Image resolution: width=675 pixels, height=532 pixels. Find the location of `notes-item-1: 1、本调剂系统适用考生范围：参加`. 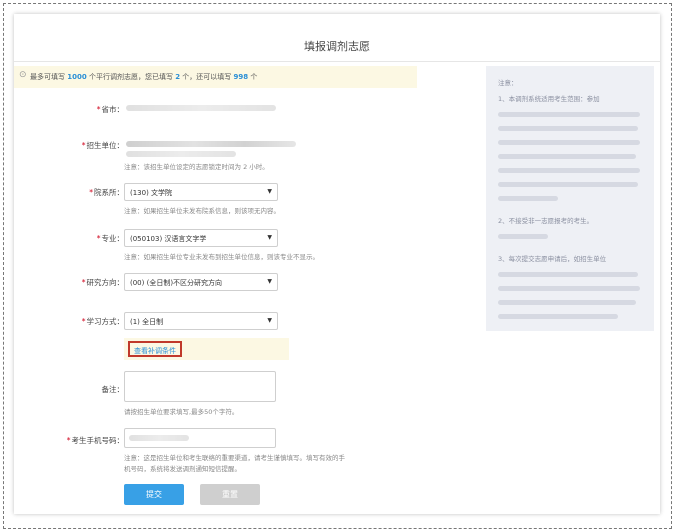

notes-item-1: 1、本调剂系统适用考生范围：参加 is located at coordinates (549, 99).